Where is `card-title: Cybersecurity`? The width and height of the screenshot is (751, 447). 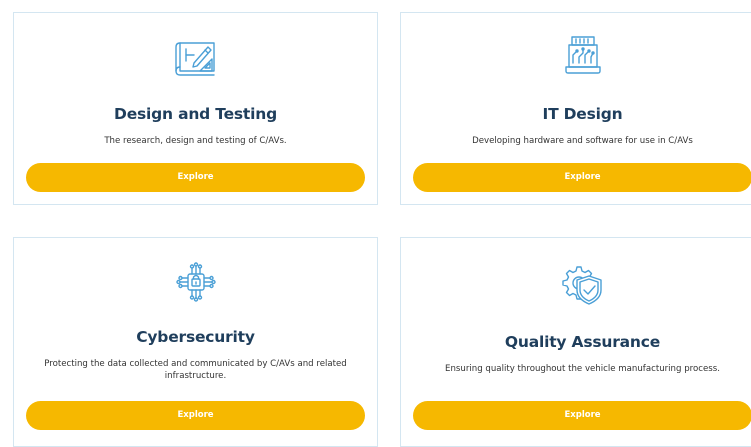 card-title: Cybersecurity is located at coordinates (195, 337).